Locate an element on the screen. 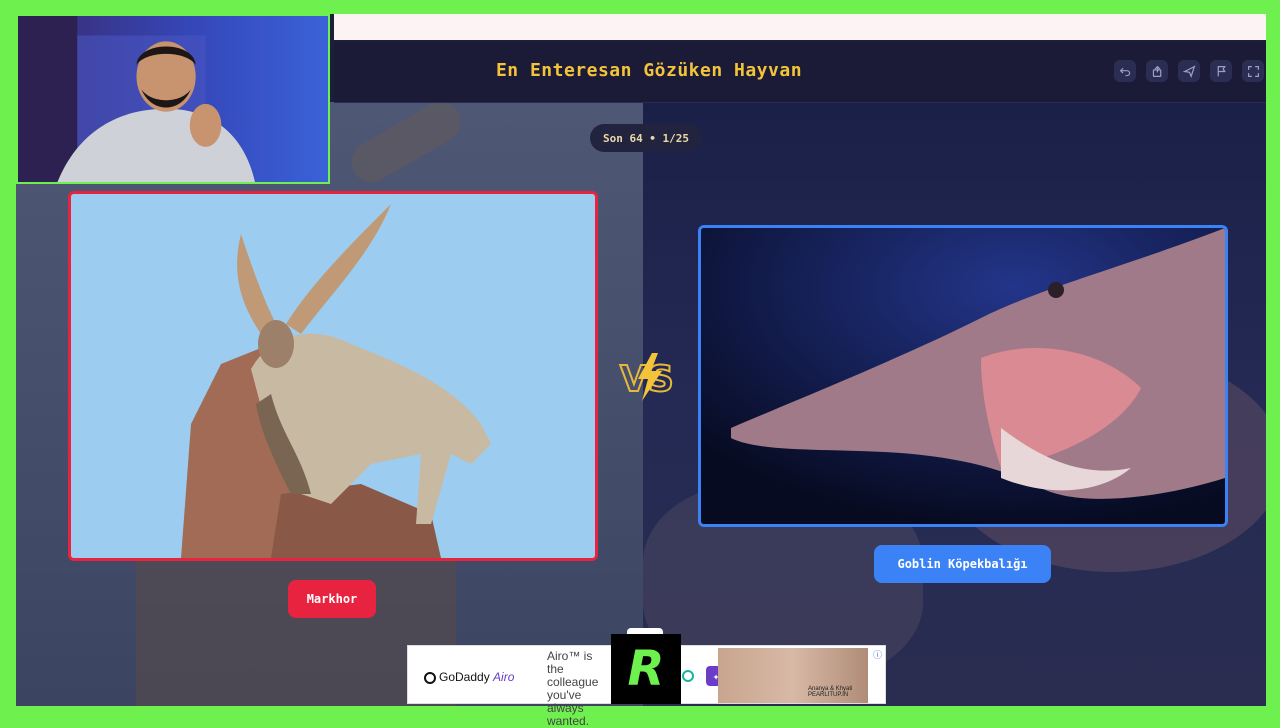  send-icon is located at coordinates (1189, 71).